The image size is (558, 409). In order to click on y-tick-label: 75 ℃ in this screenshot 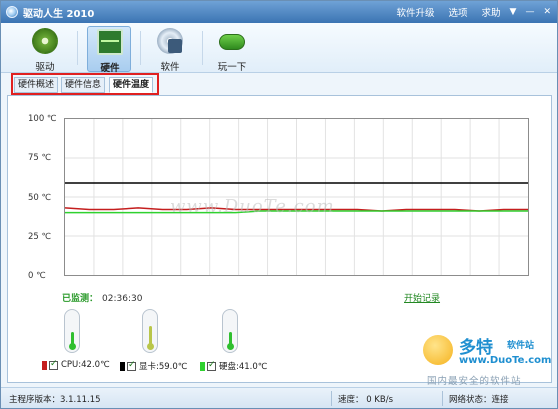, I will do `click(40, 158)`.